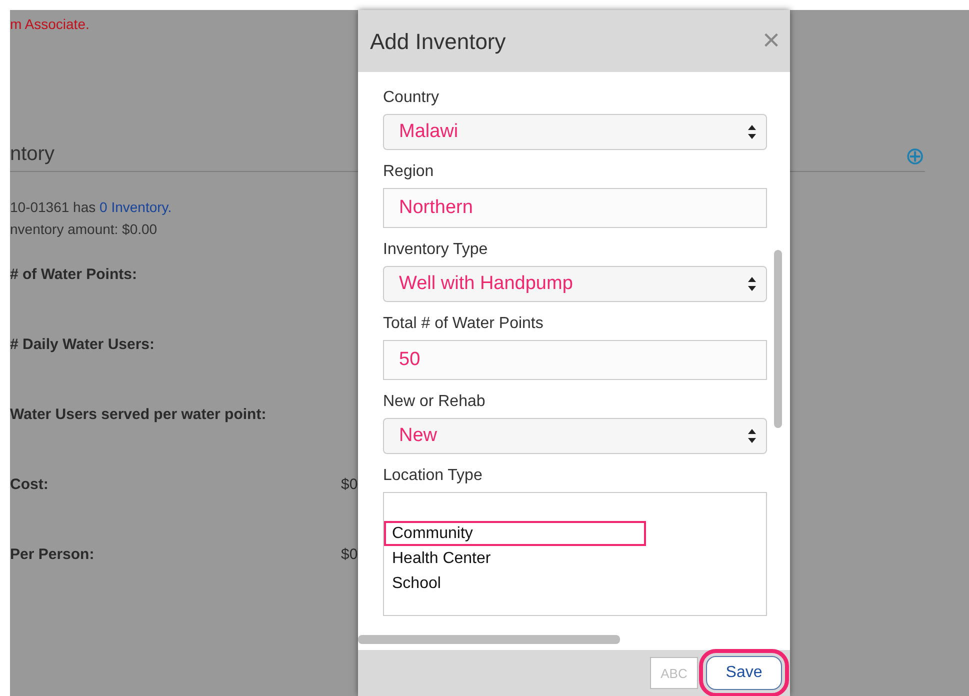 Image resolution: width=969 pixels, height=696 pixels. I want to click on field-label: Water Users served per water point:, so click(138, 415).